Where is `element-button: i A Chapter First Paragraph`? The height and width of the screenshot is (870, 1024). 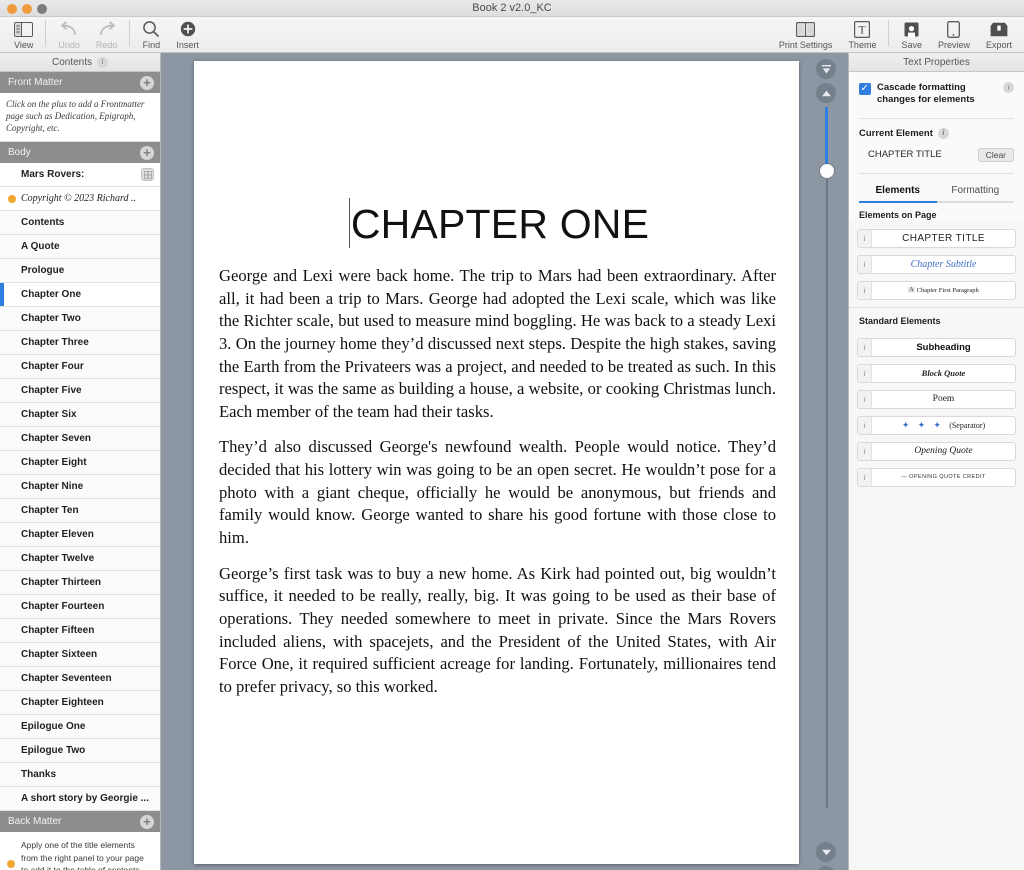
element-button: i A Chapter First Paragraph is located at coordinates (936, 290).